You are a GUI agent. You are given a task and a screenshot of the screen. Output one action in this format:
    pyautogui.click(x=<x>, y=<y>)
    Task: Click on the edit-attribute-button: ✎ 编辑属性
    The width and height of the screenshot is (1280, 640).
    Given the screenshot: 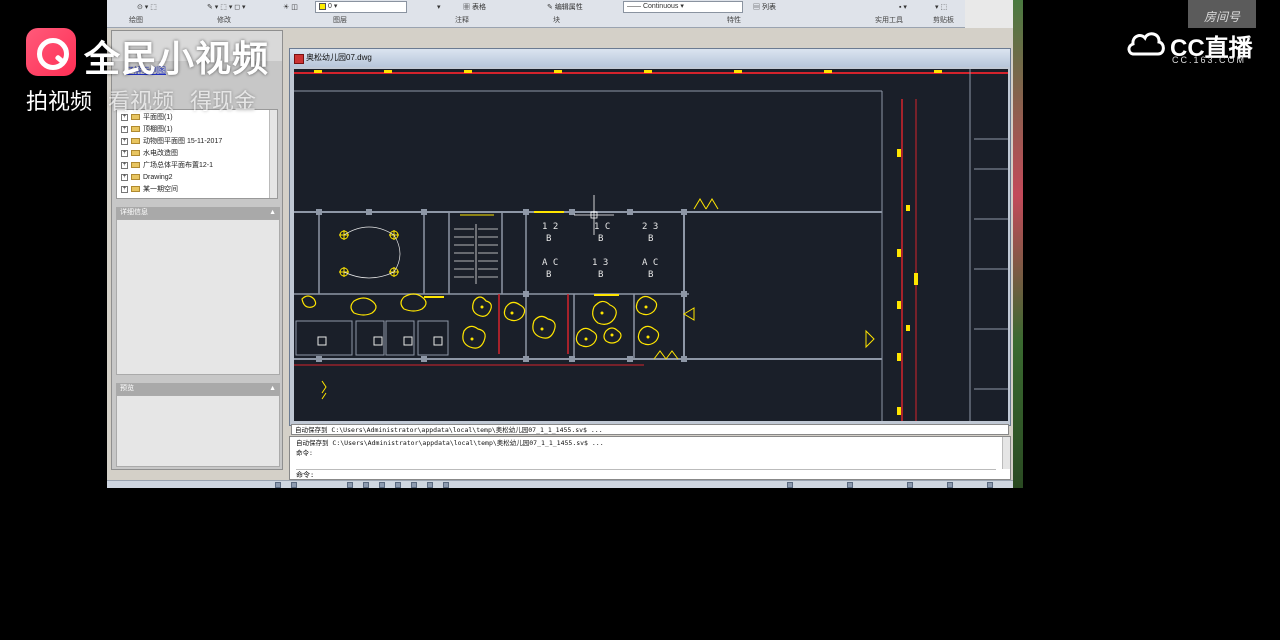 What is the action you would take?
    pyautogui.click(x=565, y=7)
    